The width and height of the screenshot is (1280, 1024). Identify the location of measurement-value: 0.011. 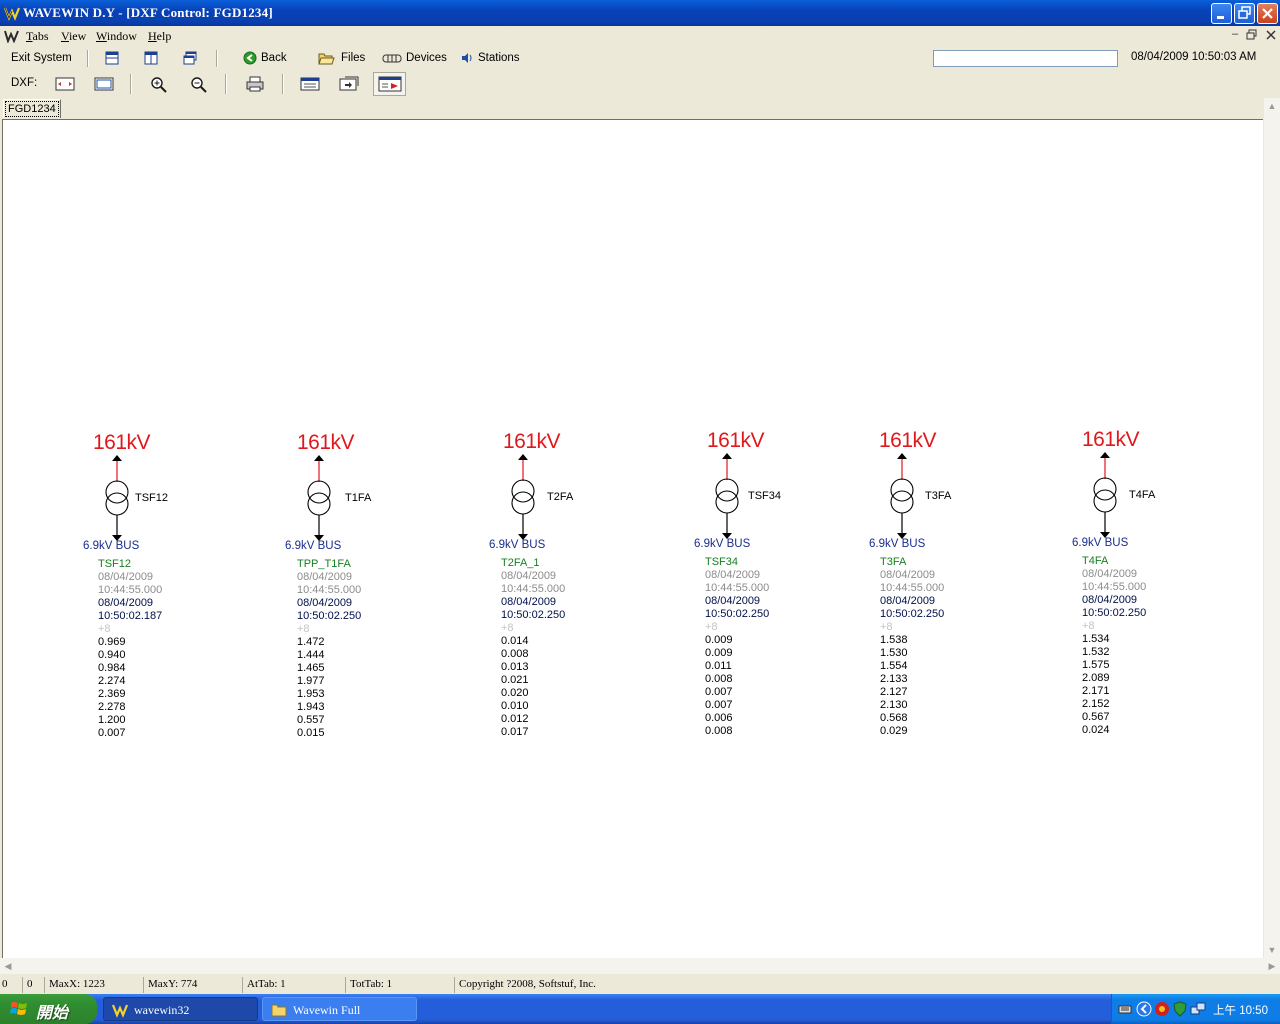
(718, 666).